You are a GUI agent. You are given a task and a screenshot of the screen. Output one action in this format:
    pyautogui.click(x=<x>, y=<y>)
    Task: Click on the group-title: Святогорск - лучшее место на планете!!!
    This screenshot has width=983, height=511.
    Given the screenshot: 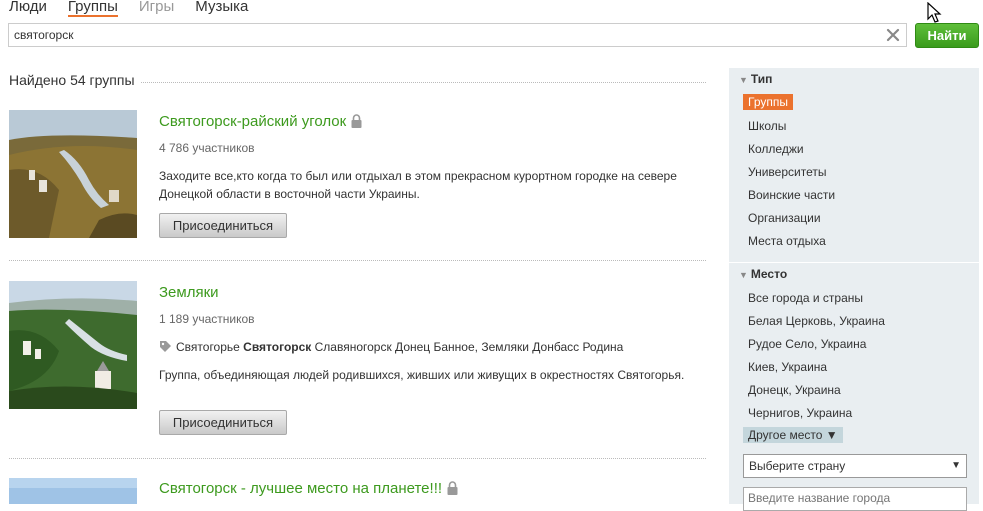 What is the action you would take?
    pyautogui.click(x=308, y=488)
    